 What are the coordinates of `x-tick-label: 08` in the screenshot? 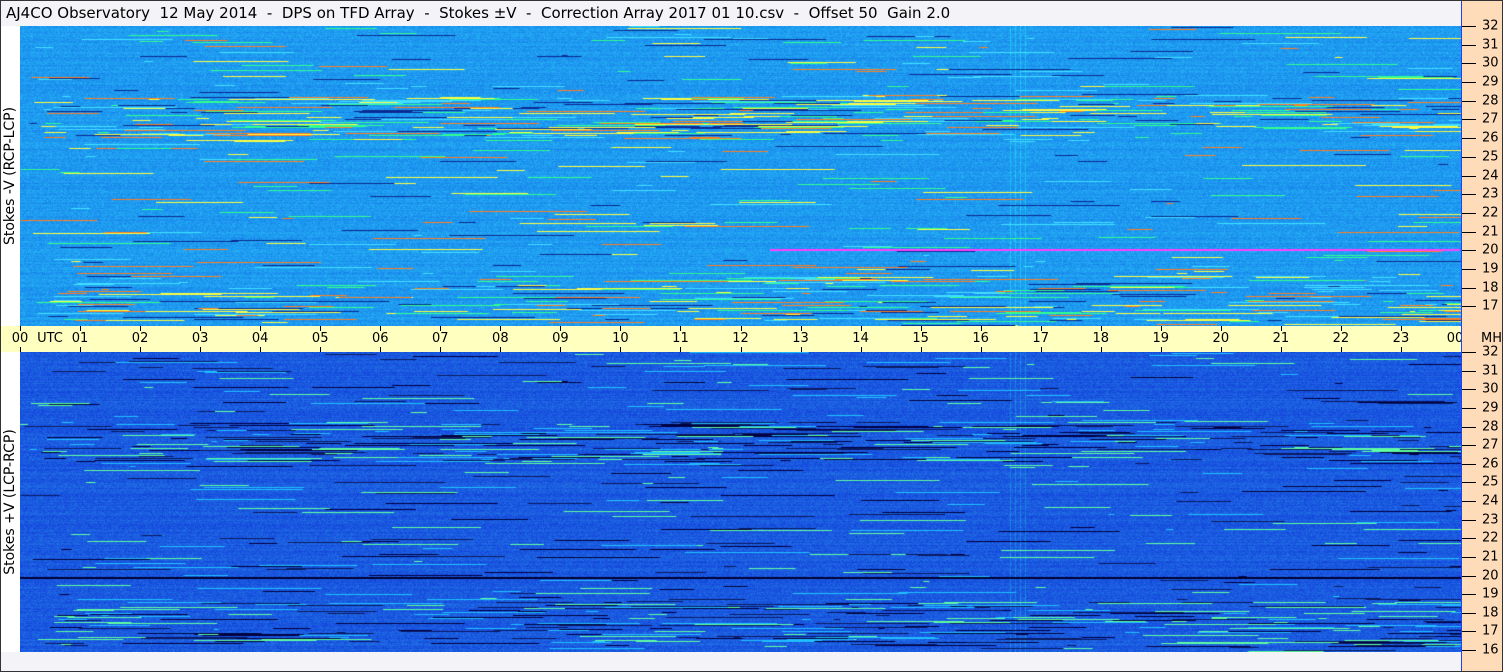 It's located at (500, 338).